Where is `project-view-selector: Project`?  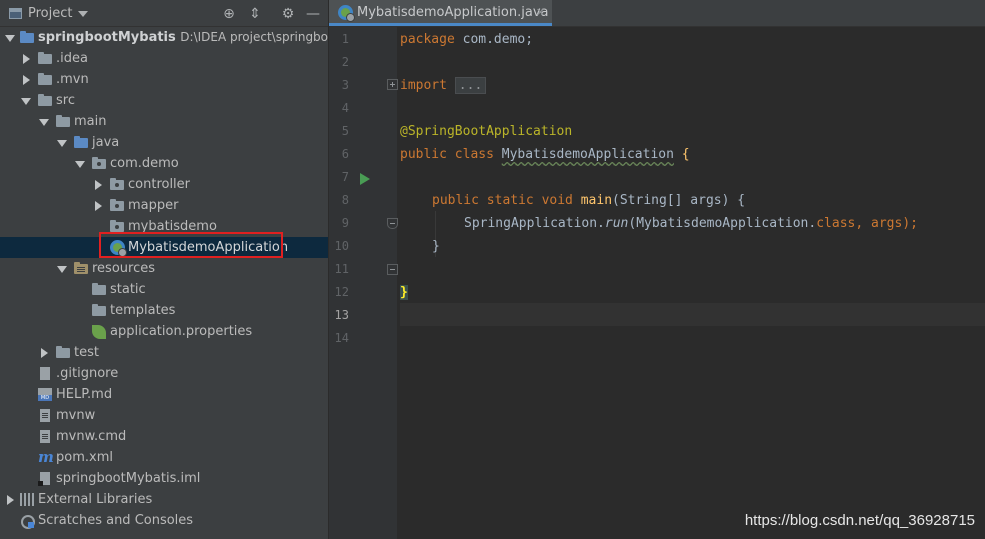
project-view-selector: Project is located at coordinates (49, 13).